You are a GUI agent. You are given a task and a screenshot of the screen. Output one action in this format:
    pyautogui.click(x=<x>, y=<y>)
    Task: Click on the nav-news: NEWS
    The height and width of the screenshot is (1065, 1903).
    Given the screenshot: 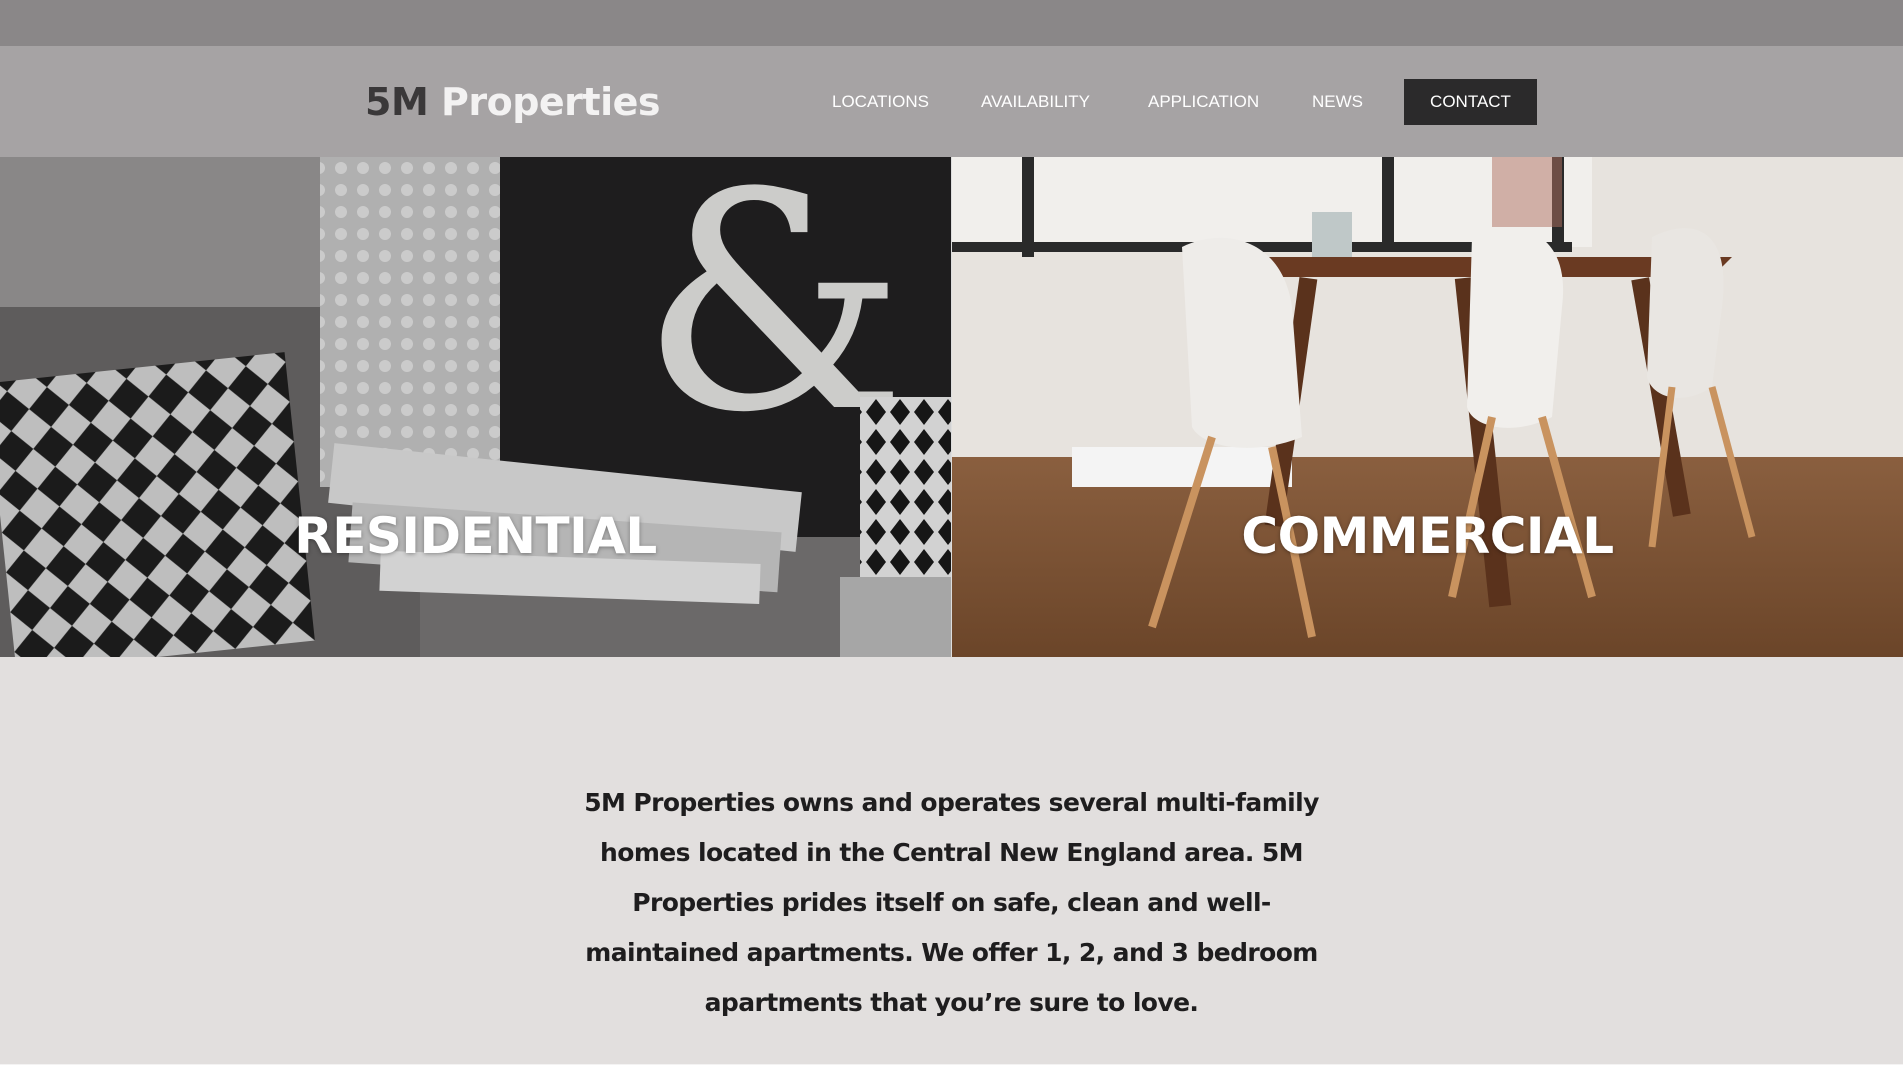 What is the action you would take?
    pyautogui.click(x=1337, y=102)
    